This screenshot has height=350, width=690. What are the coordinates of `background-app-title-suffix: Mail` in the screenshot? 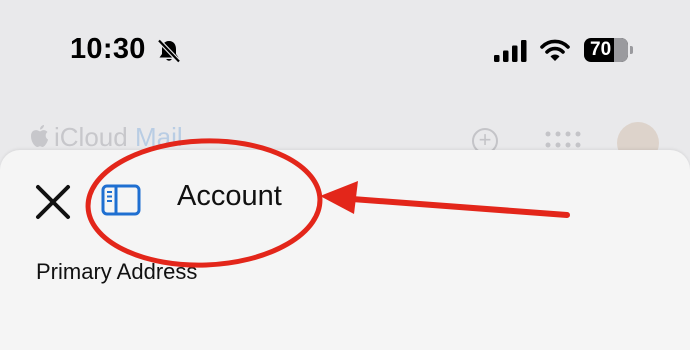 It's located at (158, 137).